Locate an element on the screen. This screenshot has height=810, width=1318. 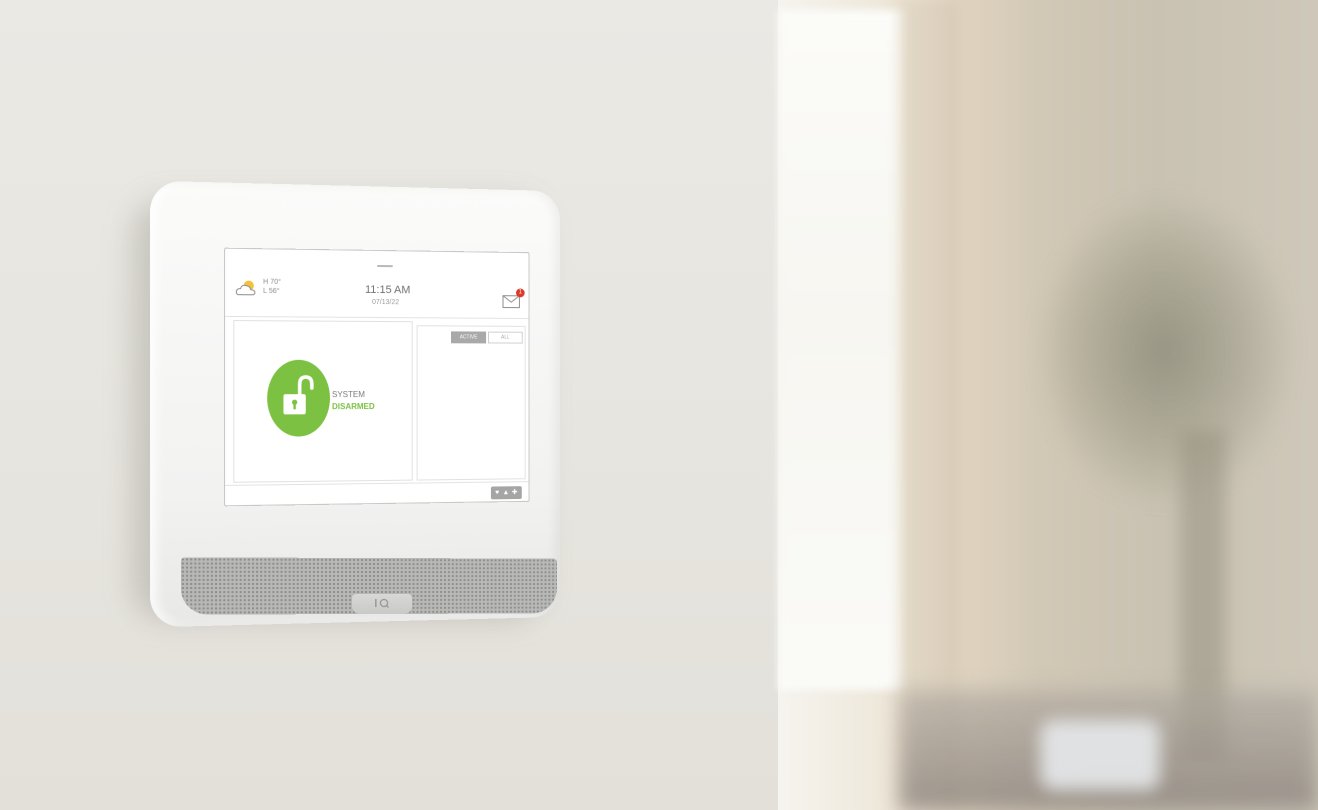
sensor-list-panel: ACTIVE ALL is located at coordinates (471, 403).